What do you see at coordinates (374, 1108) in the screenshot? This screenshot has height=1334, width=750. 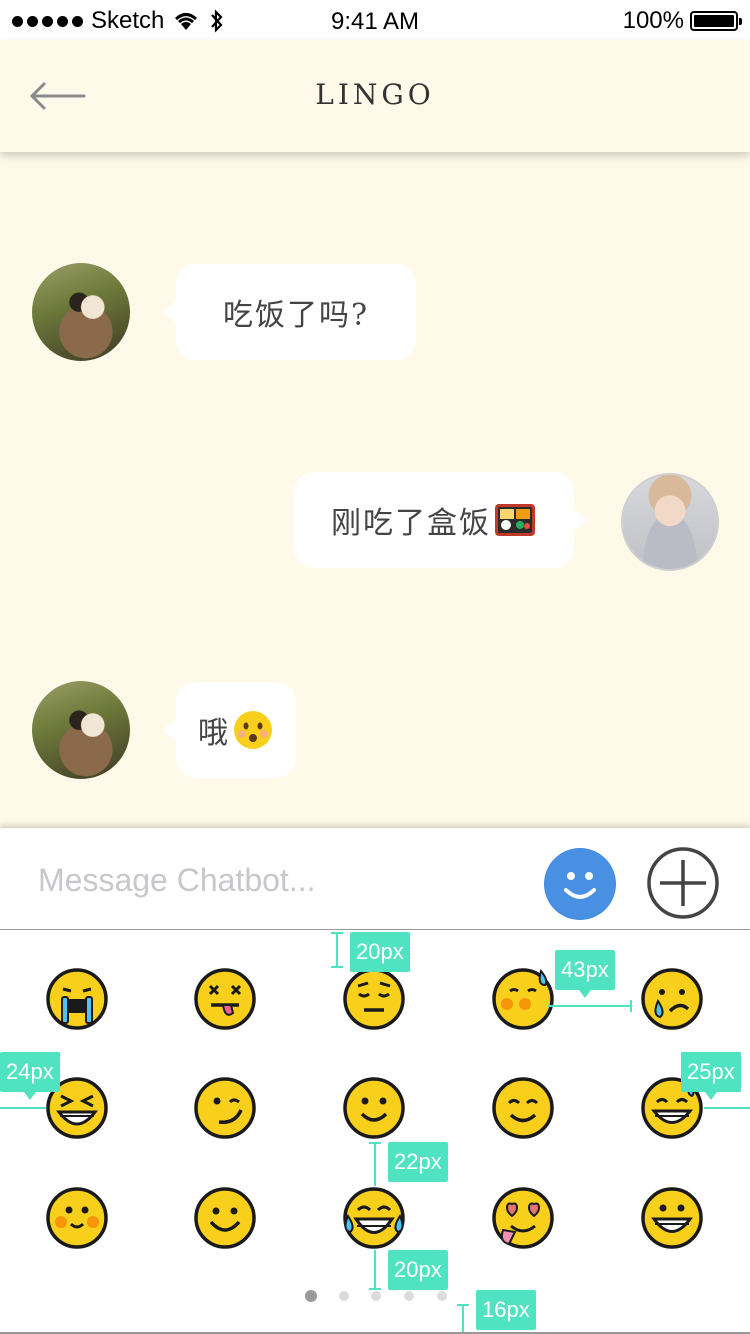 I see `slight-smile-face-icon` at bounding box center [374, 1108].